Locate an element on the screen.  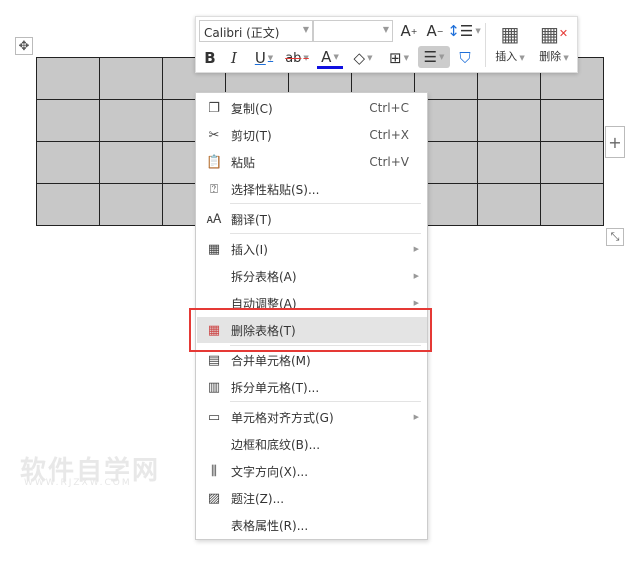
menu-item-label: 拆分表格(A) is located at coordinates (264, 276).